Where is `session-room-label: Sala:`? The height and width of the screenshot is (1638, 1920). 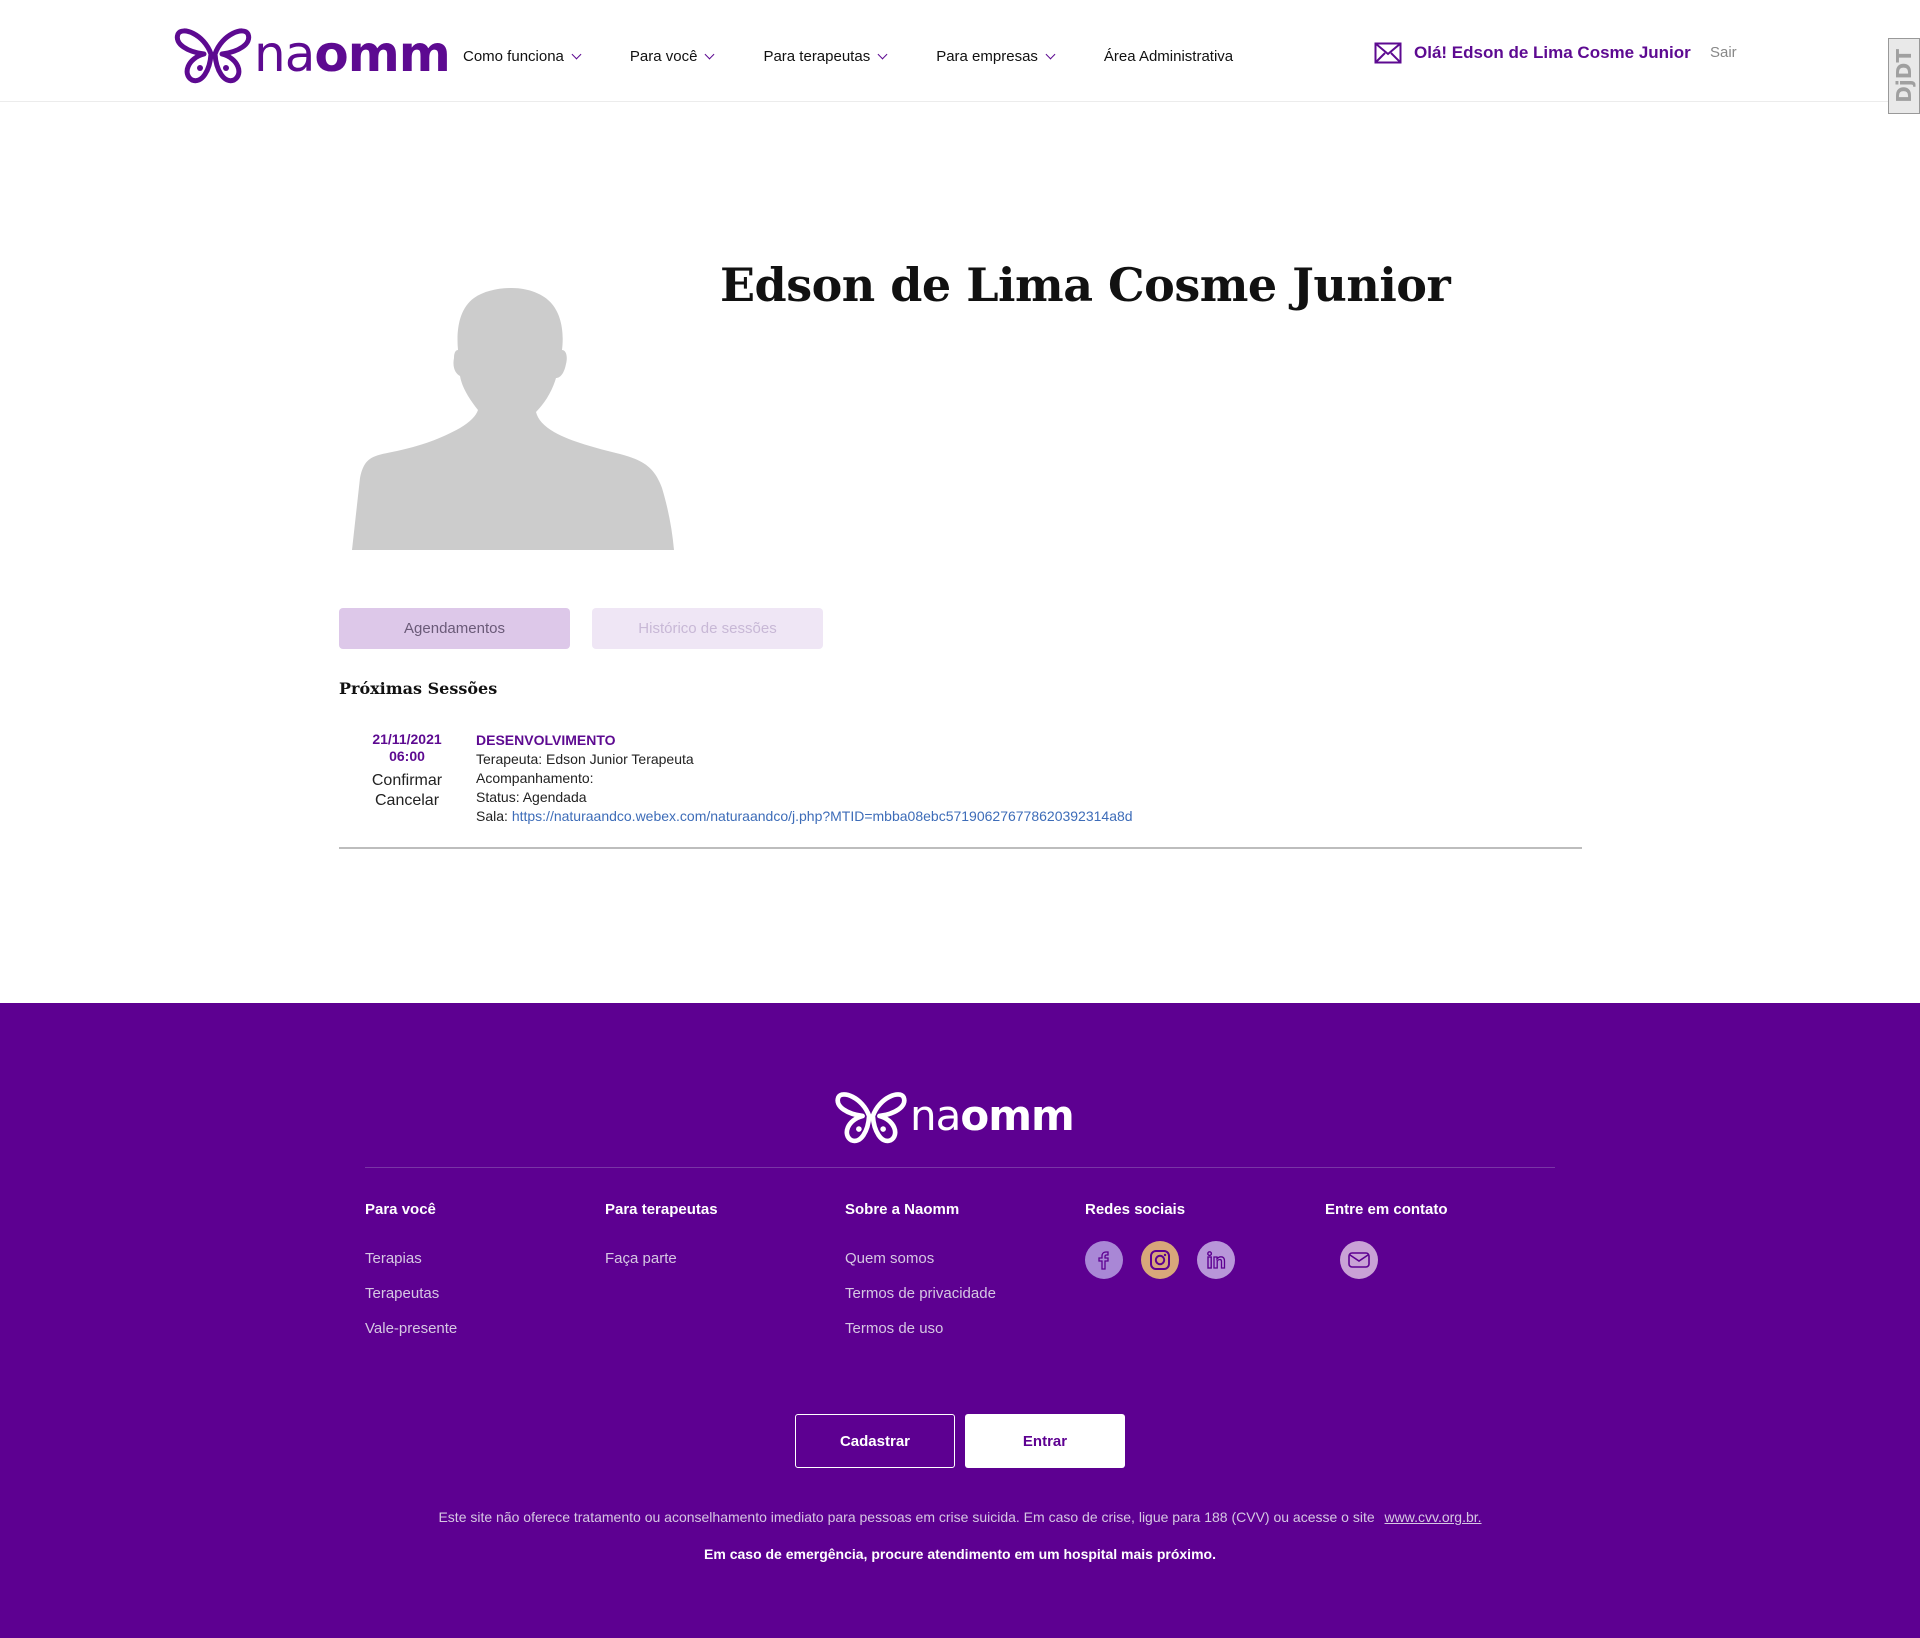
session-room-label: Sala: is located at coordinates (492, 816).